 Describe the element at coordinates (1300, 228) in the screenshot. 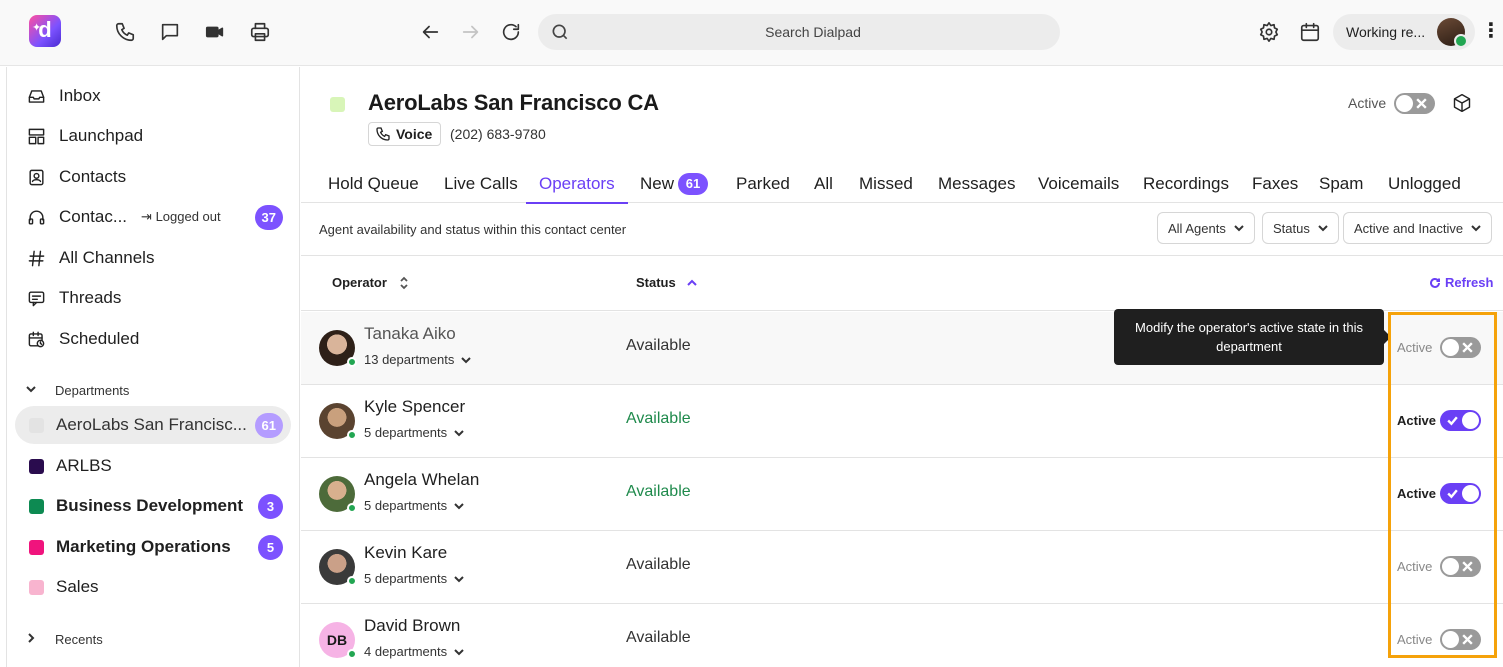

I see `status-dropdown: Status` at that location.